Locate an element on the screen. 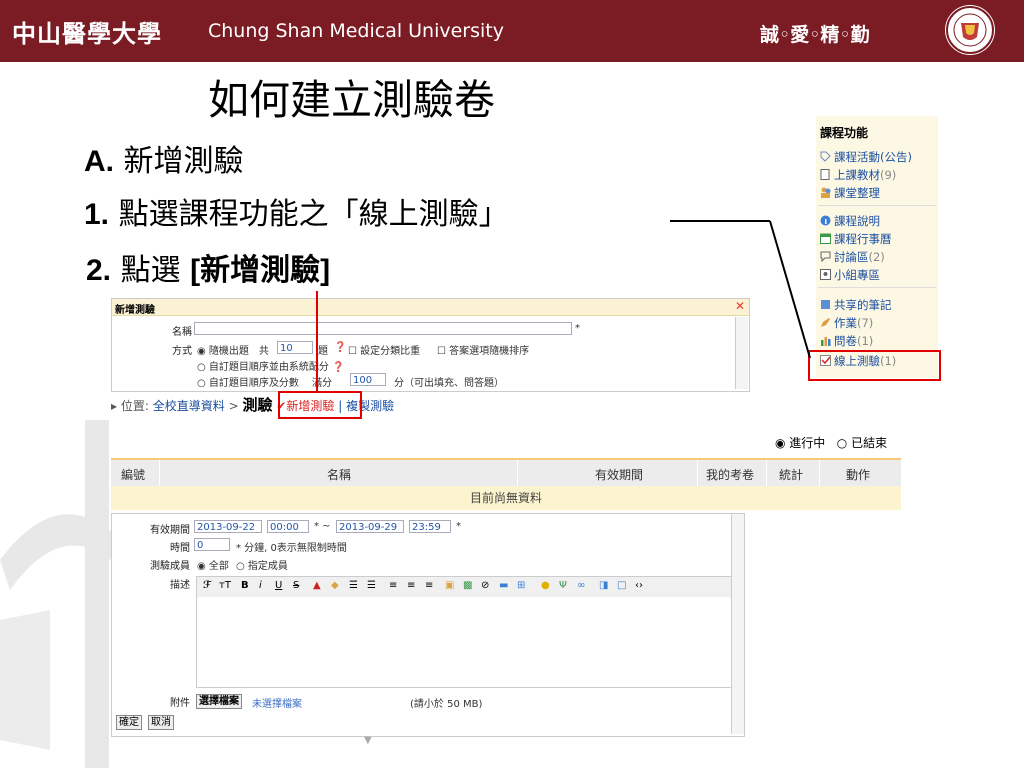  form-scrollbar is located at coordinates (741, 353).